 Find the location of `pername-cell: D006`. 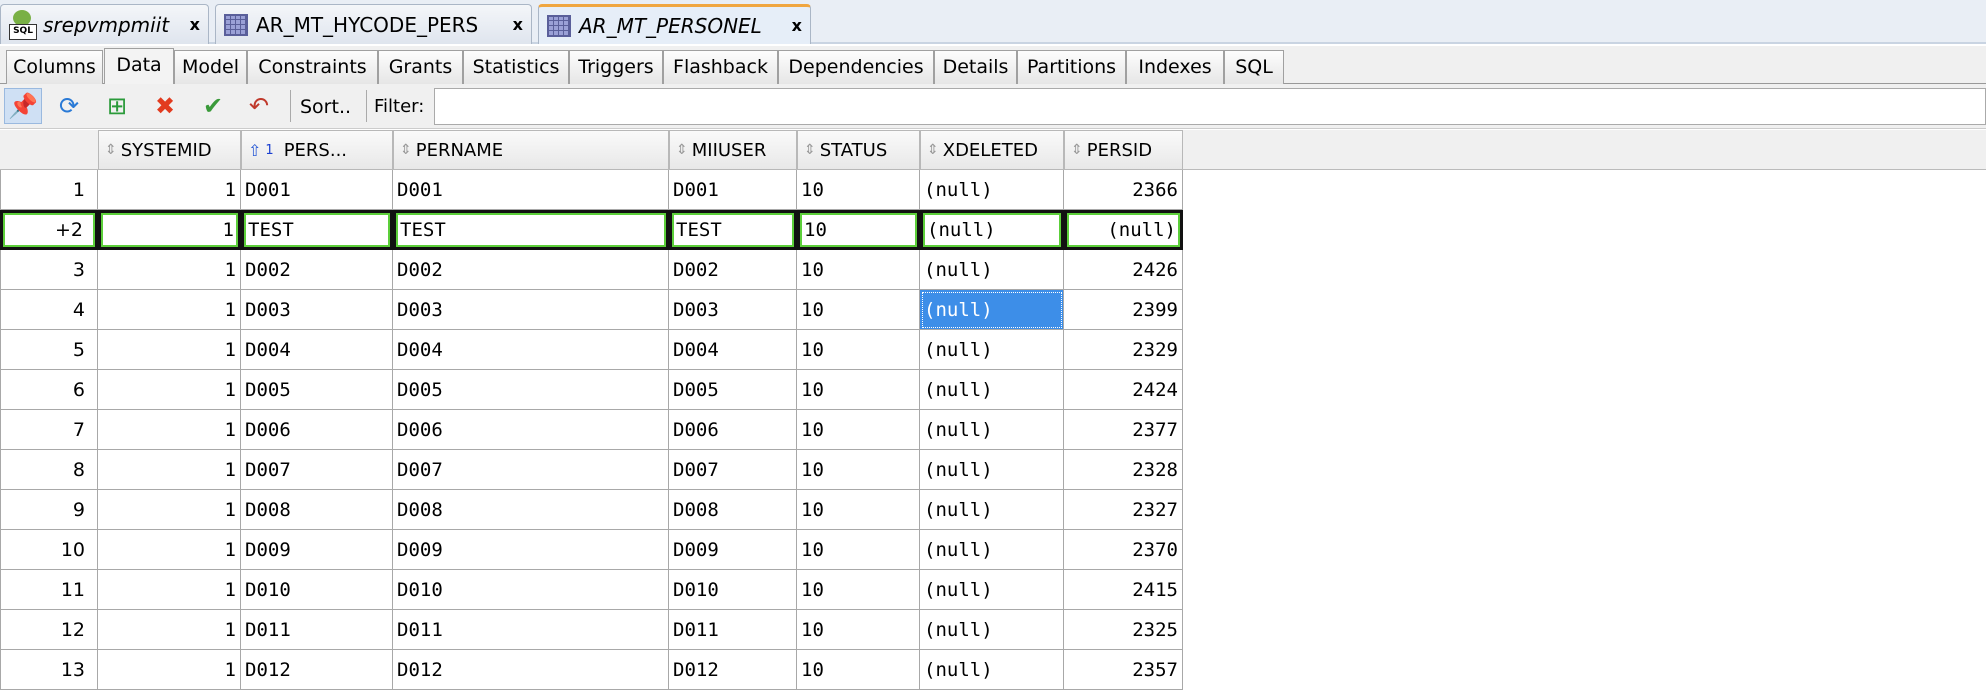

pername-cell: D006 is located at coordinates (531, 430).